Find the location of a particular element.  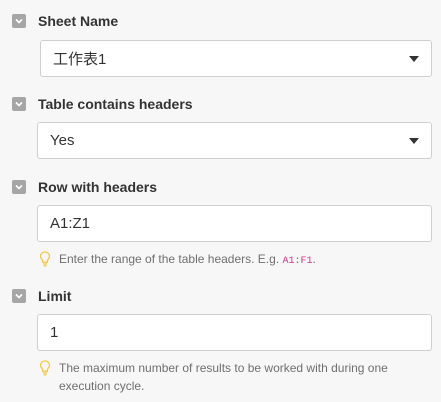

sheet-name-label-row: Sheet Name is located at coordinates (65, 21).